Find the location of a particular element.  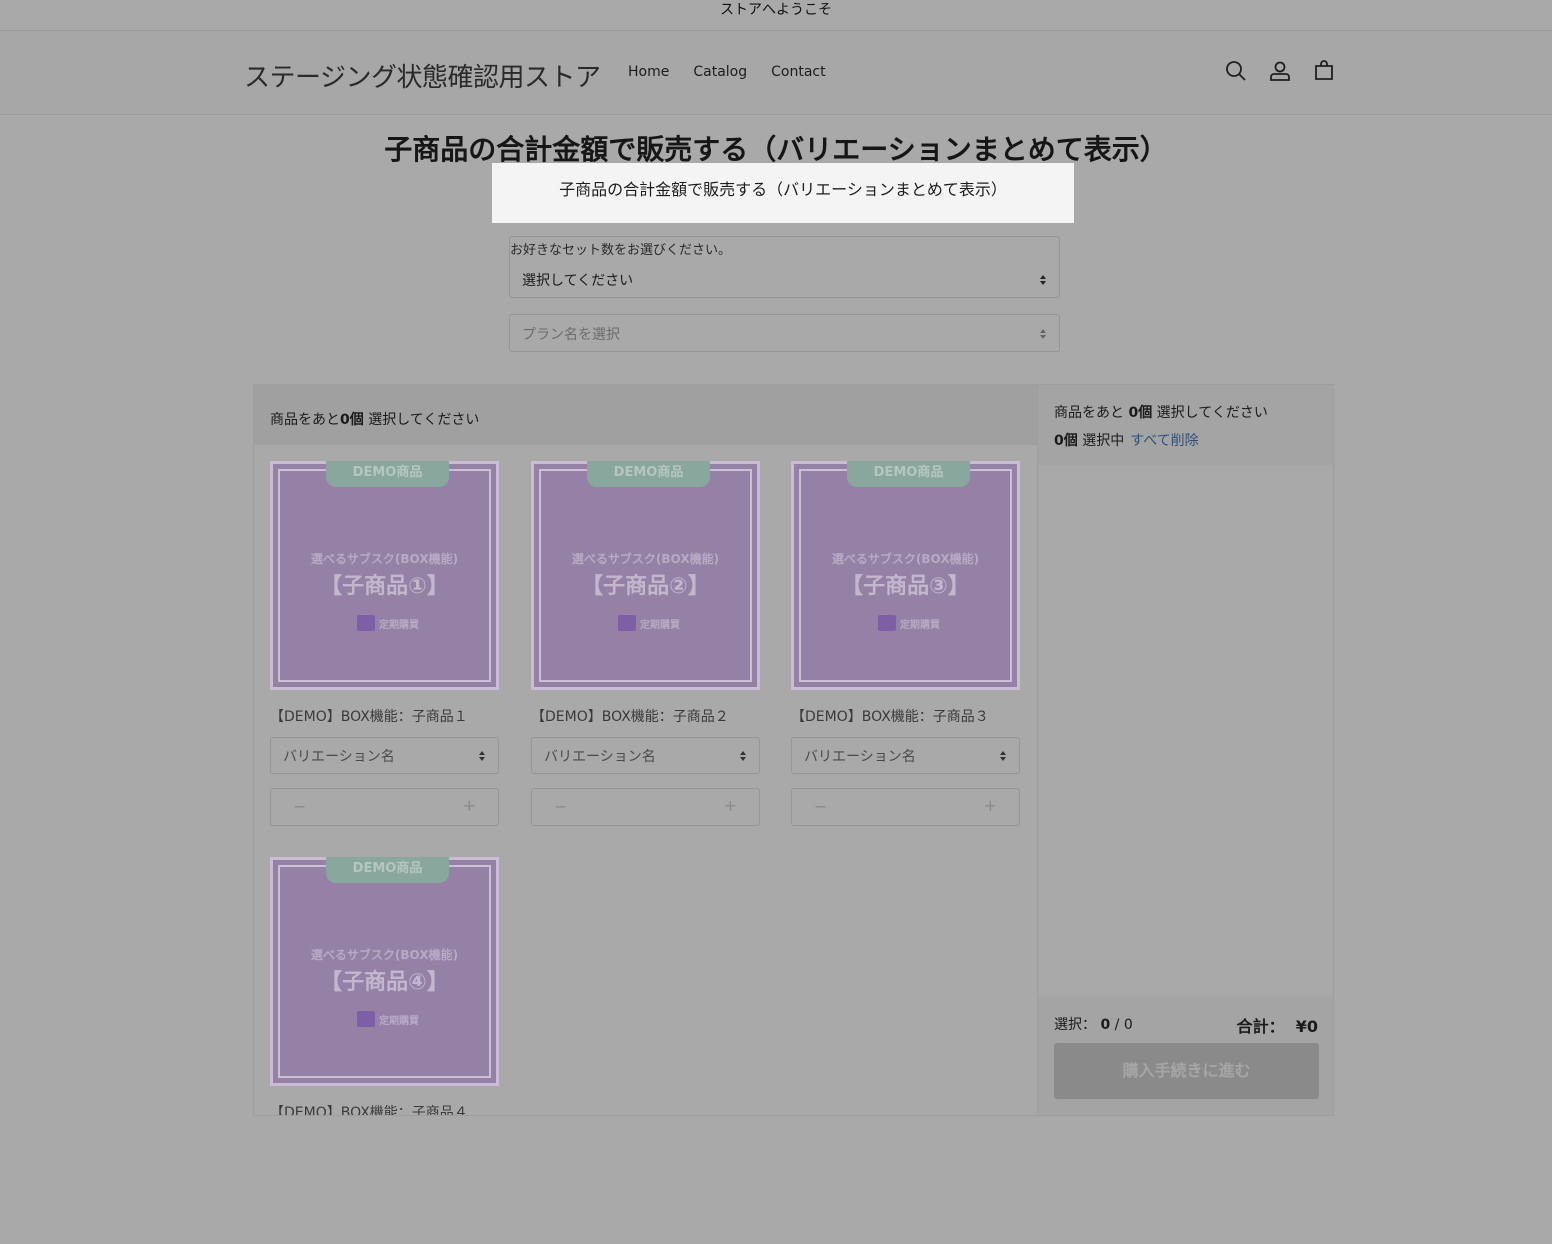

image-caption-2: 【子商品①】 is located at coordinates (384, 586).